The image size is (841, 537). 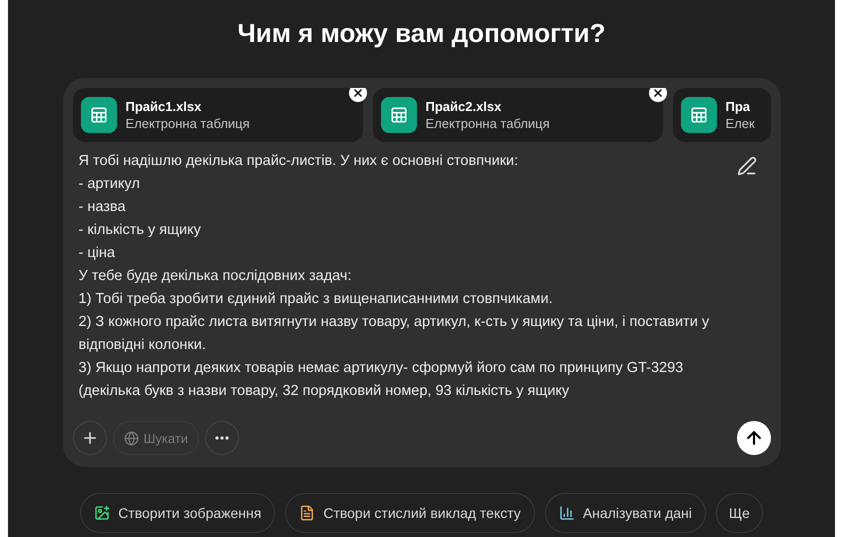 I want to click on message-text: - кількість у ящику, so click(x=140, y=230).